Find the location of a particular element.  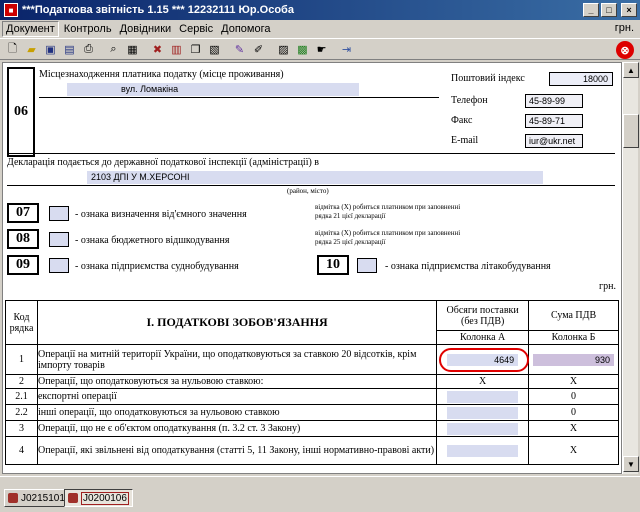

scroll-up-icon: ▲ is located at coordinates (631, 70).